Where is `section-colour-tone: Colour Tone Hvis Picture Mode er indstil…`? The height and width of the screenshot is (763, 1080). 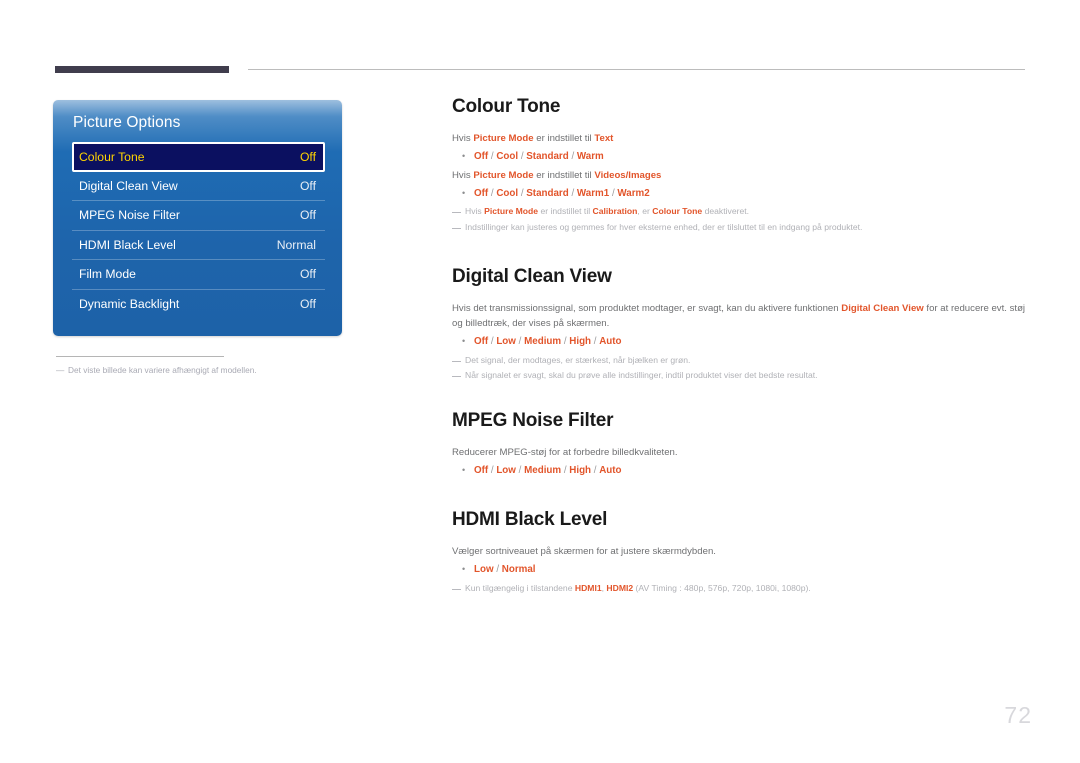 section-colour-tone: Colour Tone Hvis Picture Mode er indstil… is located at coordinates (739, 165).